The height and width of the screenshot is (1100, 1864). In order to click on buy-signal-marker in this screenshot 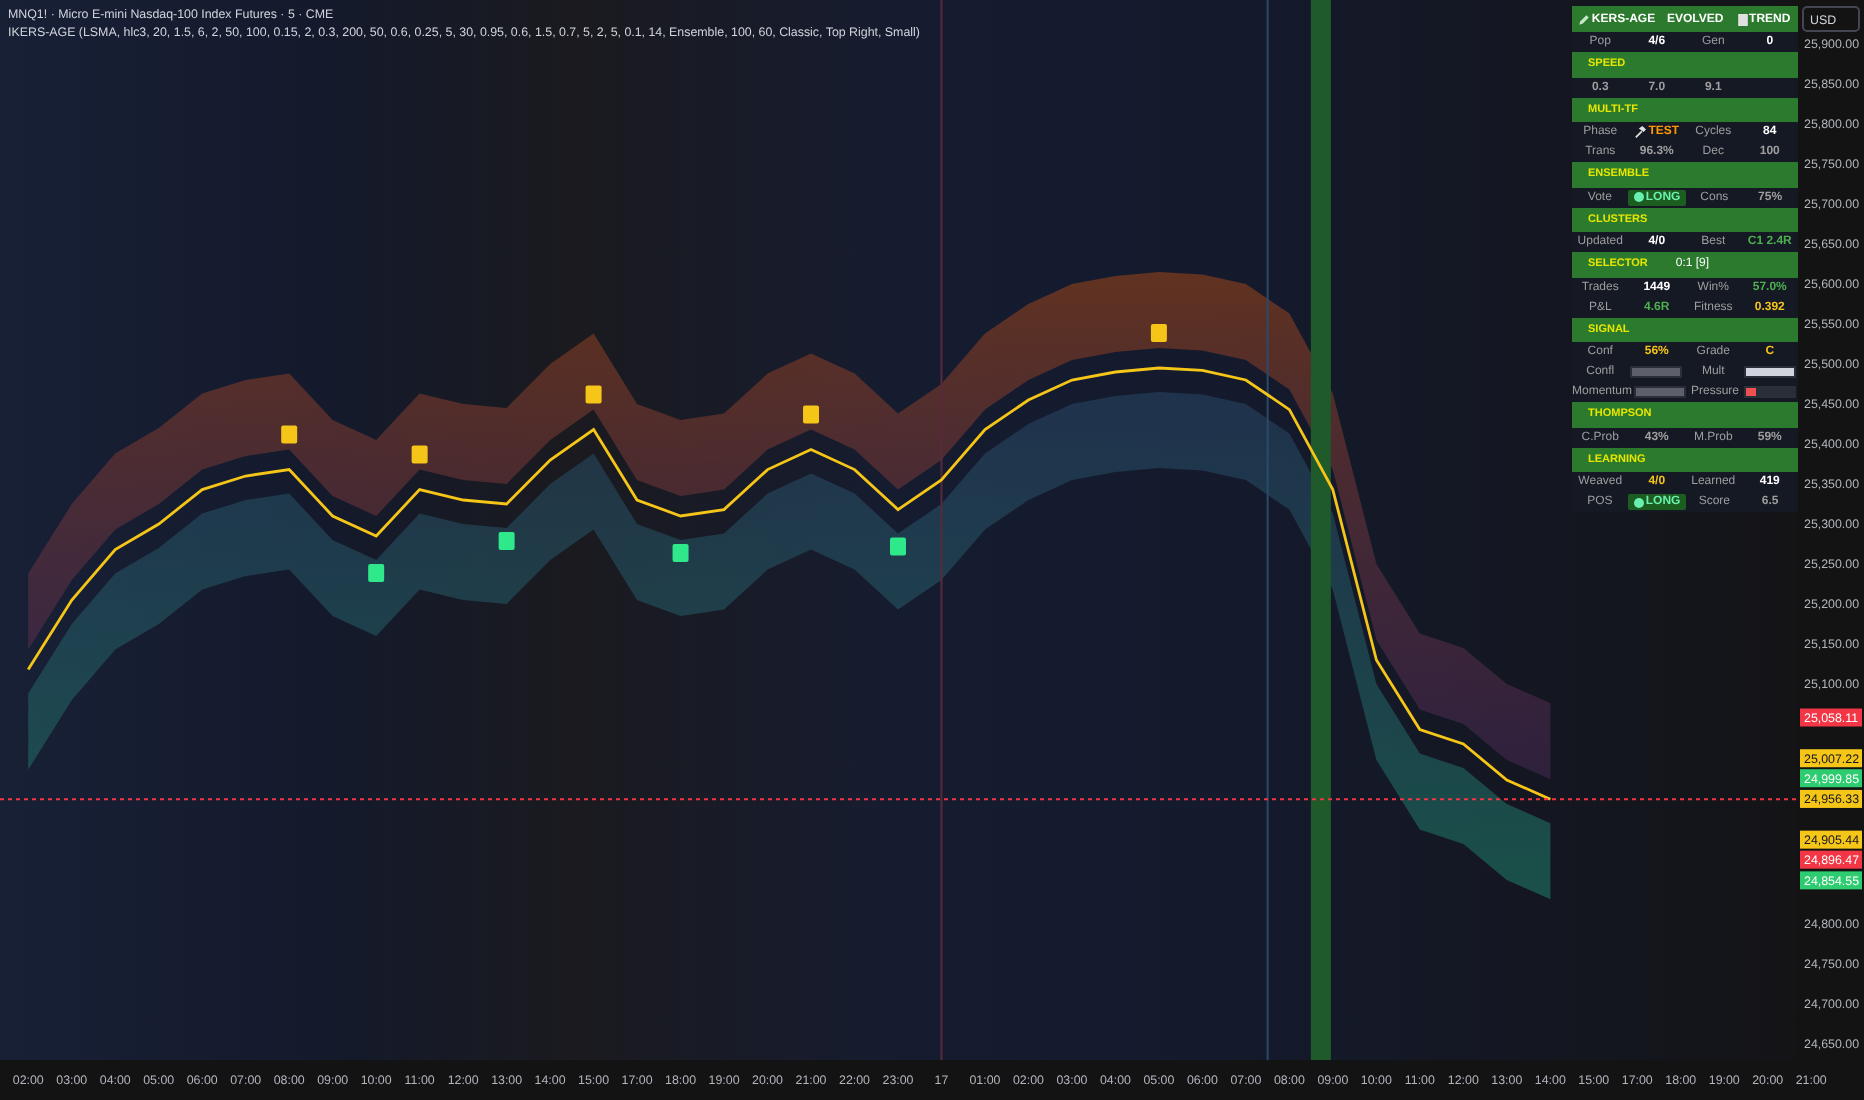, I will do `click(376, 573)`.